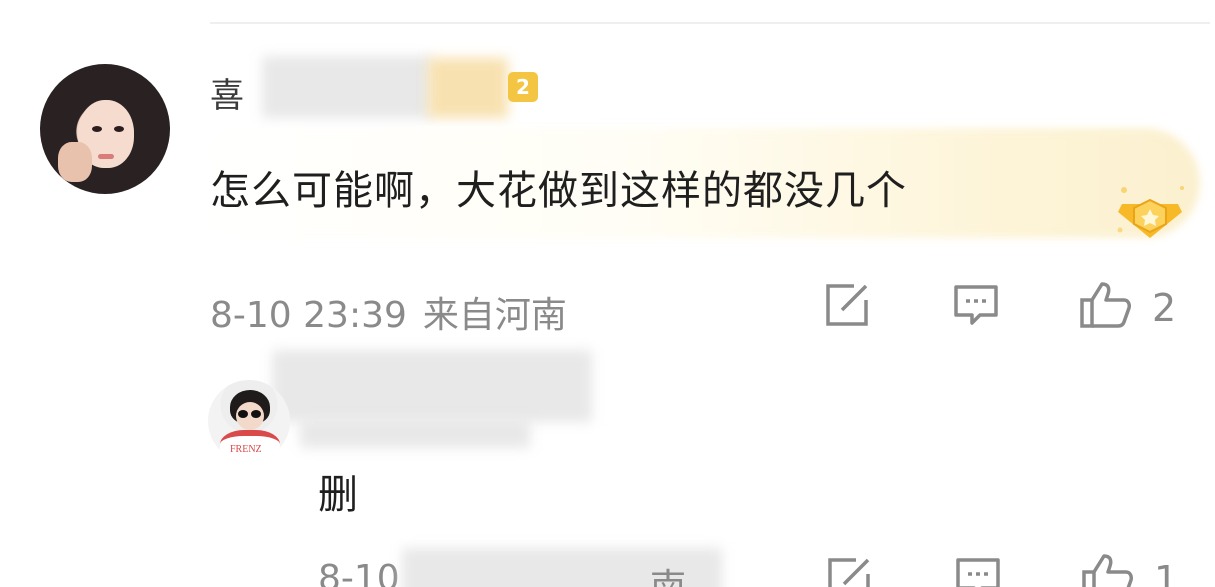  I want to click on reply-location: 南, so click(668, 572).